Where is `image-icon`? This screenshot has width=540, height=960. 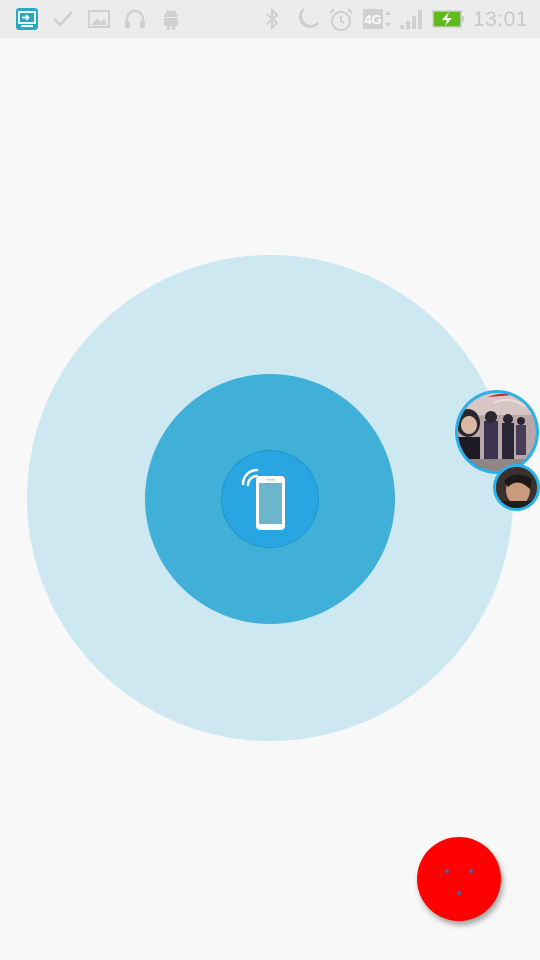 image-icon is located at coordinates (99, 19).